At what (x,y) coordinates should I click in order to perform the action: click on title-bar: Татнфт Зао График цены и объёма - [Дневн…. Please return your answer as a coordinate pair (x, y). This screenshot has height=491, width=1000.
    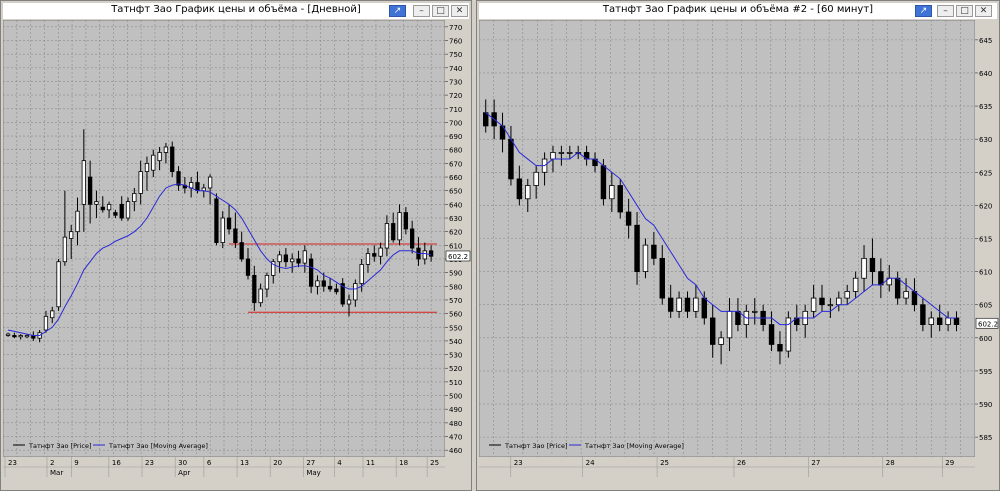
    Looking at the image, I should click on (236, 11).